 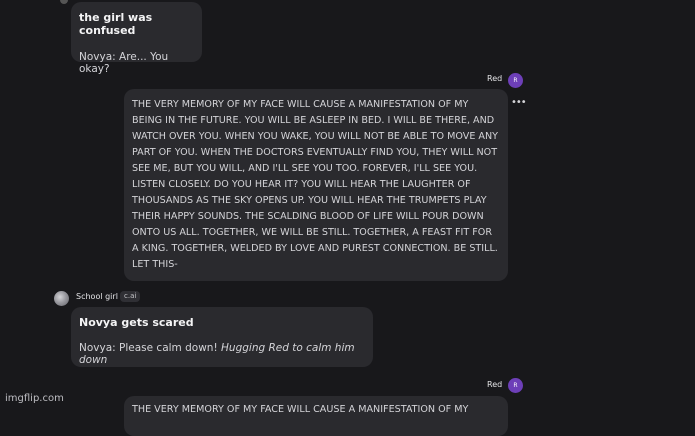 I want to click on more-options-icon: •••, so click(x=519, y=102).